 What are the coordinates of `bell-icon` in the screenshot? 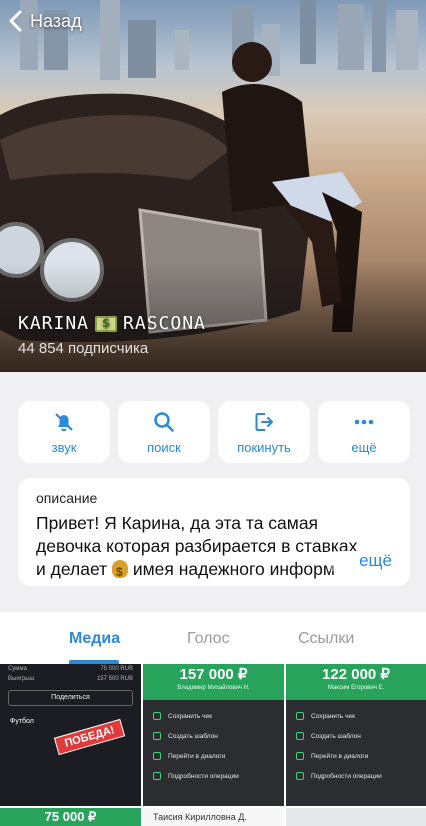 It's located at (64, 421).